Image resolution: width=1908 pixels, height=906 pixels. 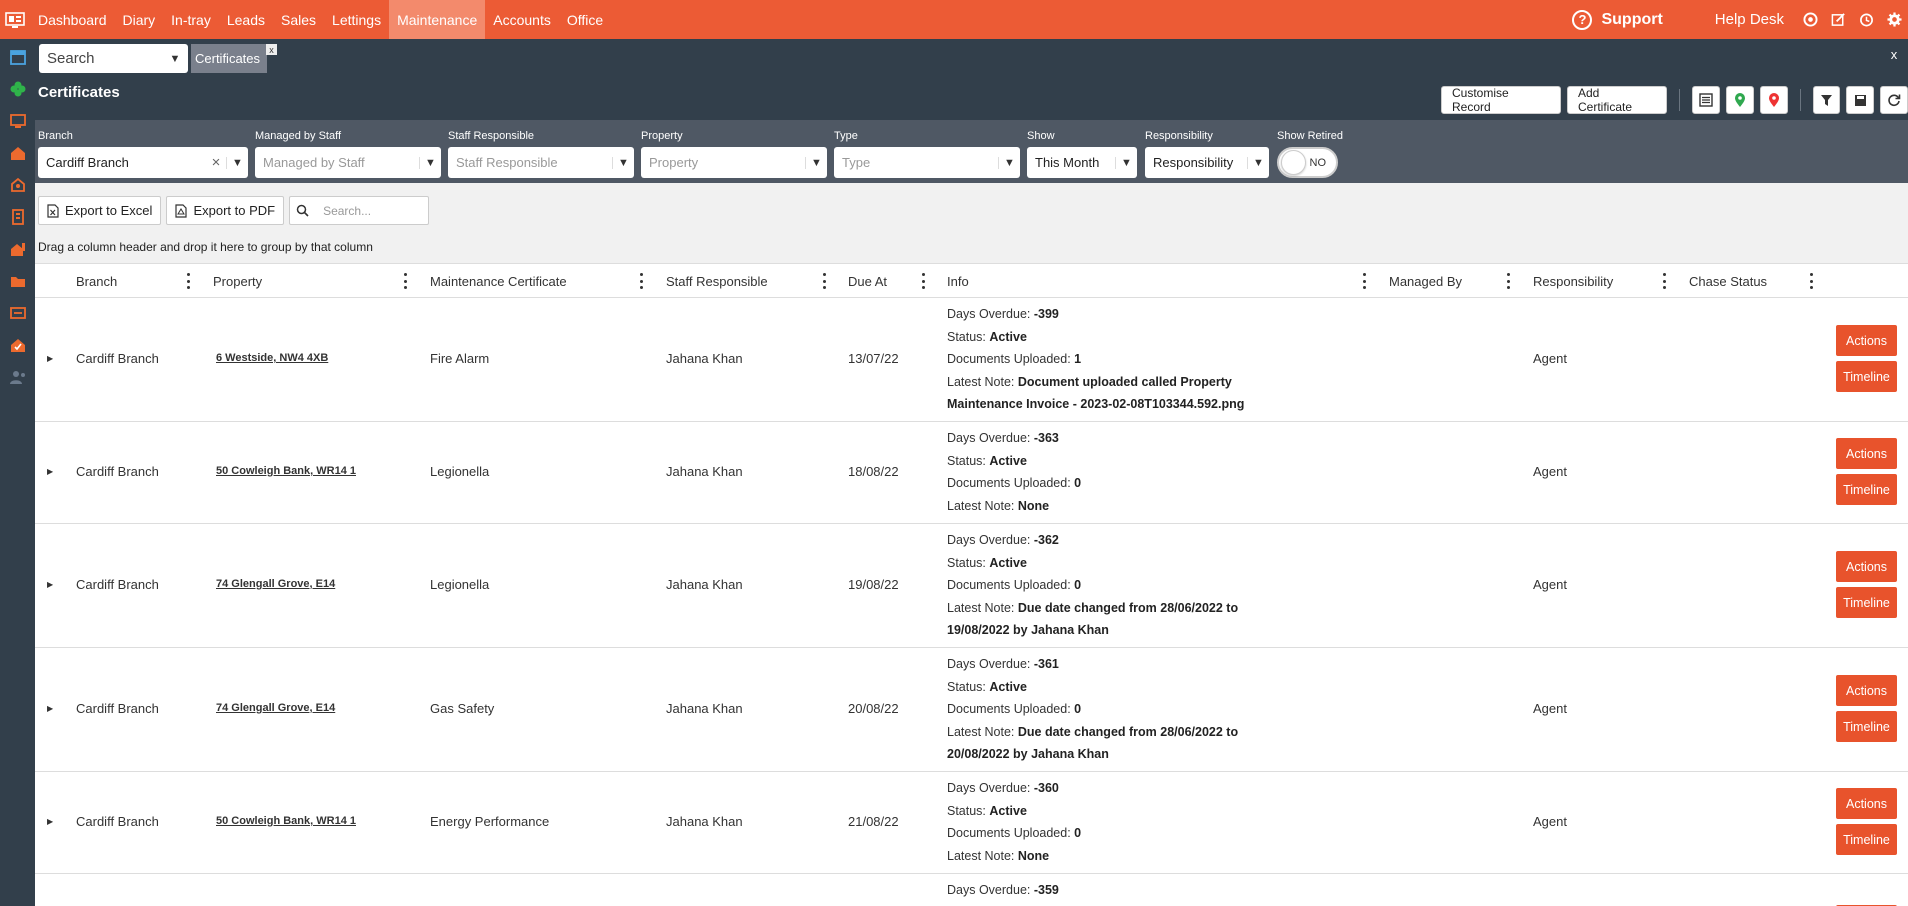 I want to click on app-logo-icon, so click(x=15, y=19).